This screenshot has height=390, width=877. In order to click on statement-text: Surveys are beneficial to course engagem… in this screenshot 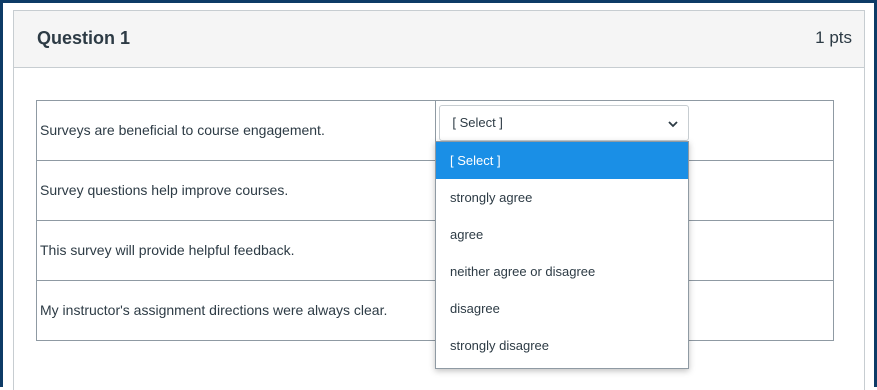, I will do `click(236, 130)`.